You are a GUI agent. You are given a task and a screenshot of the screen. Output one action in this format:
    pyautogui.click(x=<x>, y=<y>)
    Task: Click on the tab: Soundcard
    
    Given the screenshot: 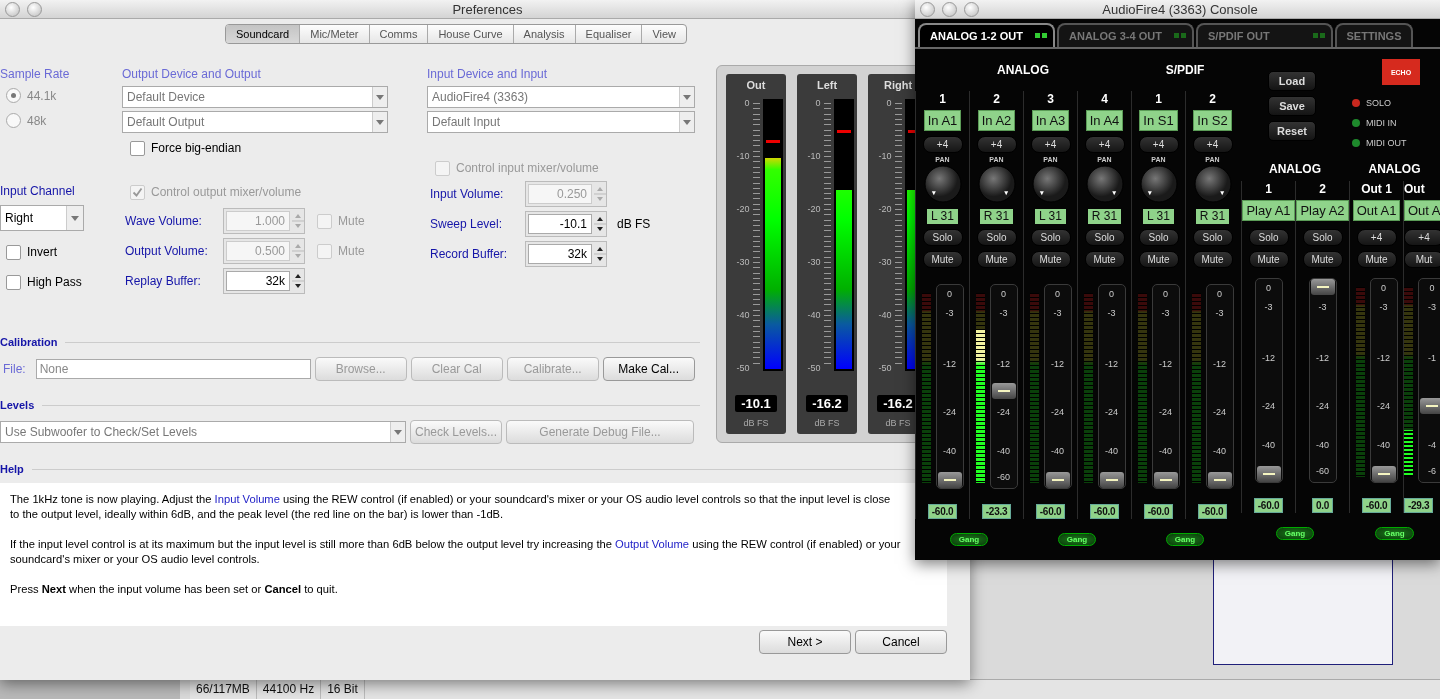 What is the action you would take?
    pyautogui.click(x=263, y=34)
    